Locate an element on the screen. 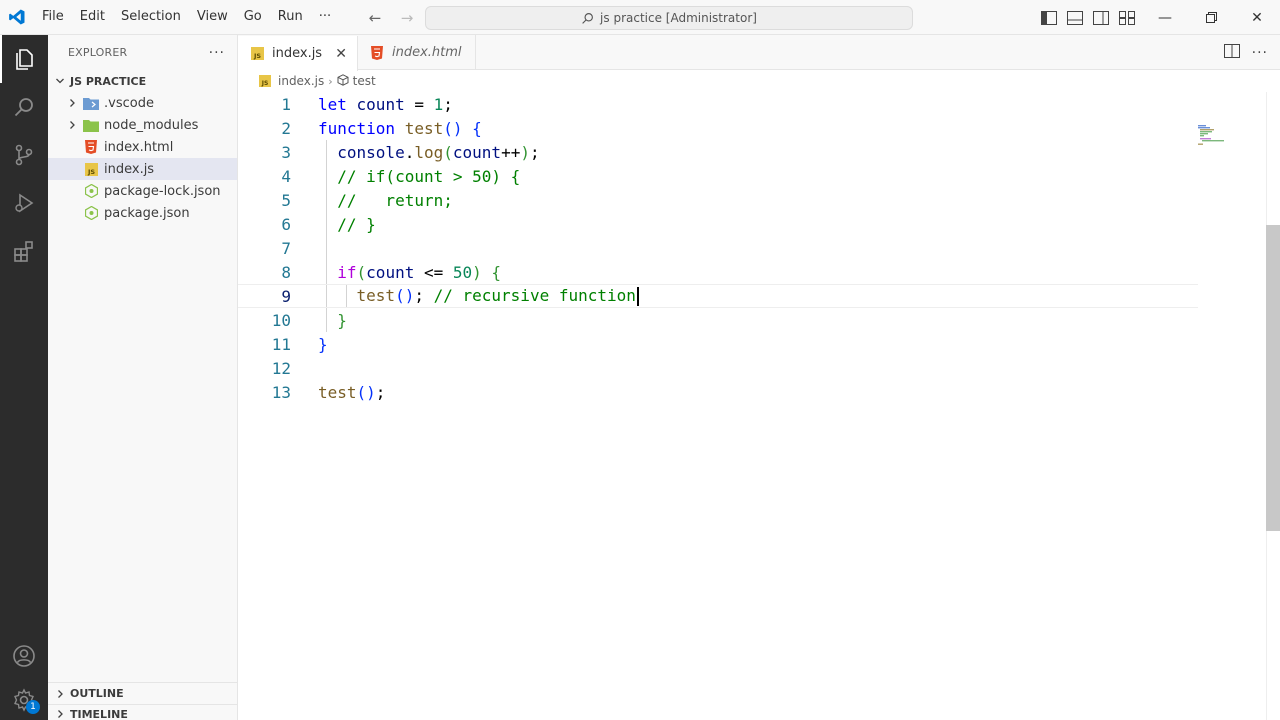  breadcrumb-symbol: test is located at coordinates (364, 81).